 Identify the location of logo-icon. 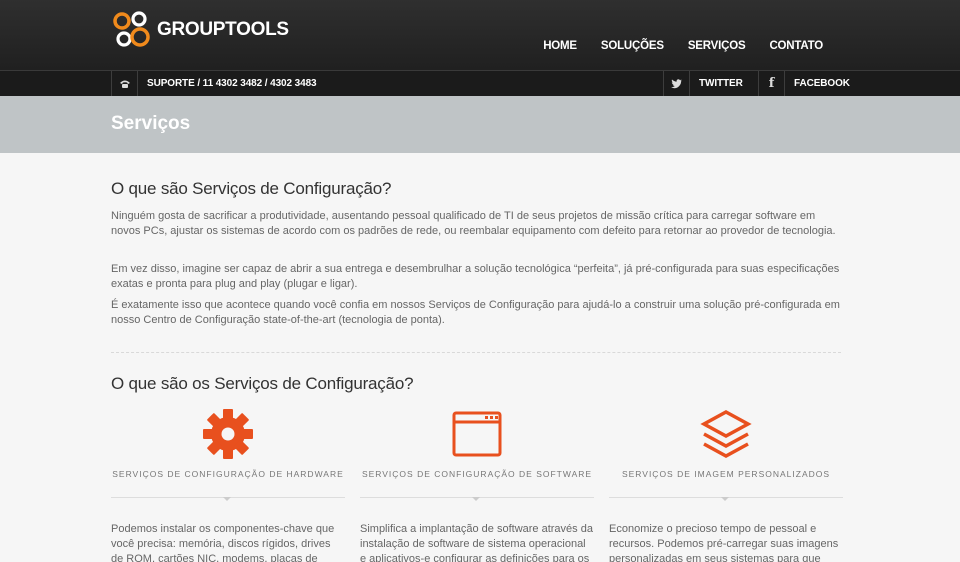
(131, 29).